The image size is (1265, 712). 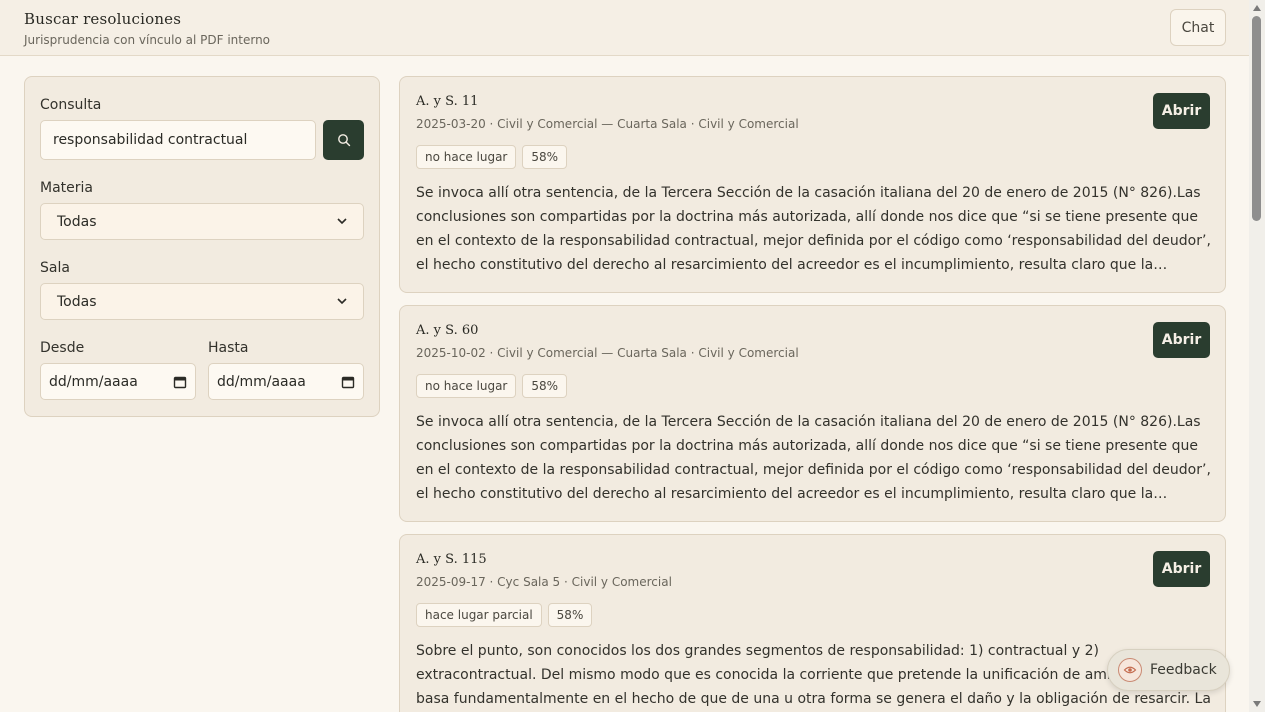 What do you see at coordinates (77, 221) in the screenshot?
I see `subject-select-value: Todas` at bounding box center [77, 221].